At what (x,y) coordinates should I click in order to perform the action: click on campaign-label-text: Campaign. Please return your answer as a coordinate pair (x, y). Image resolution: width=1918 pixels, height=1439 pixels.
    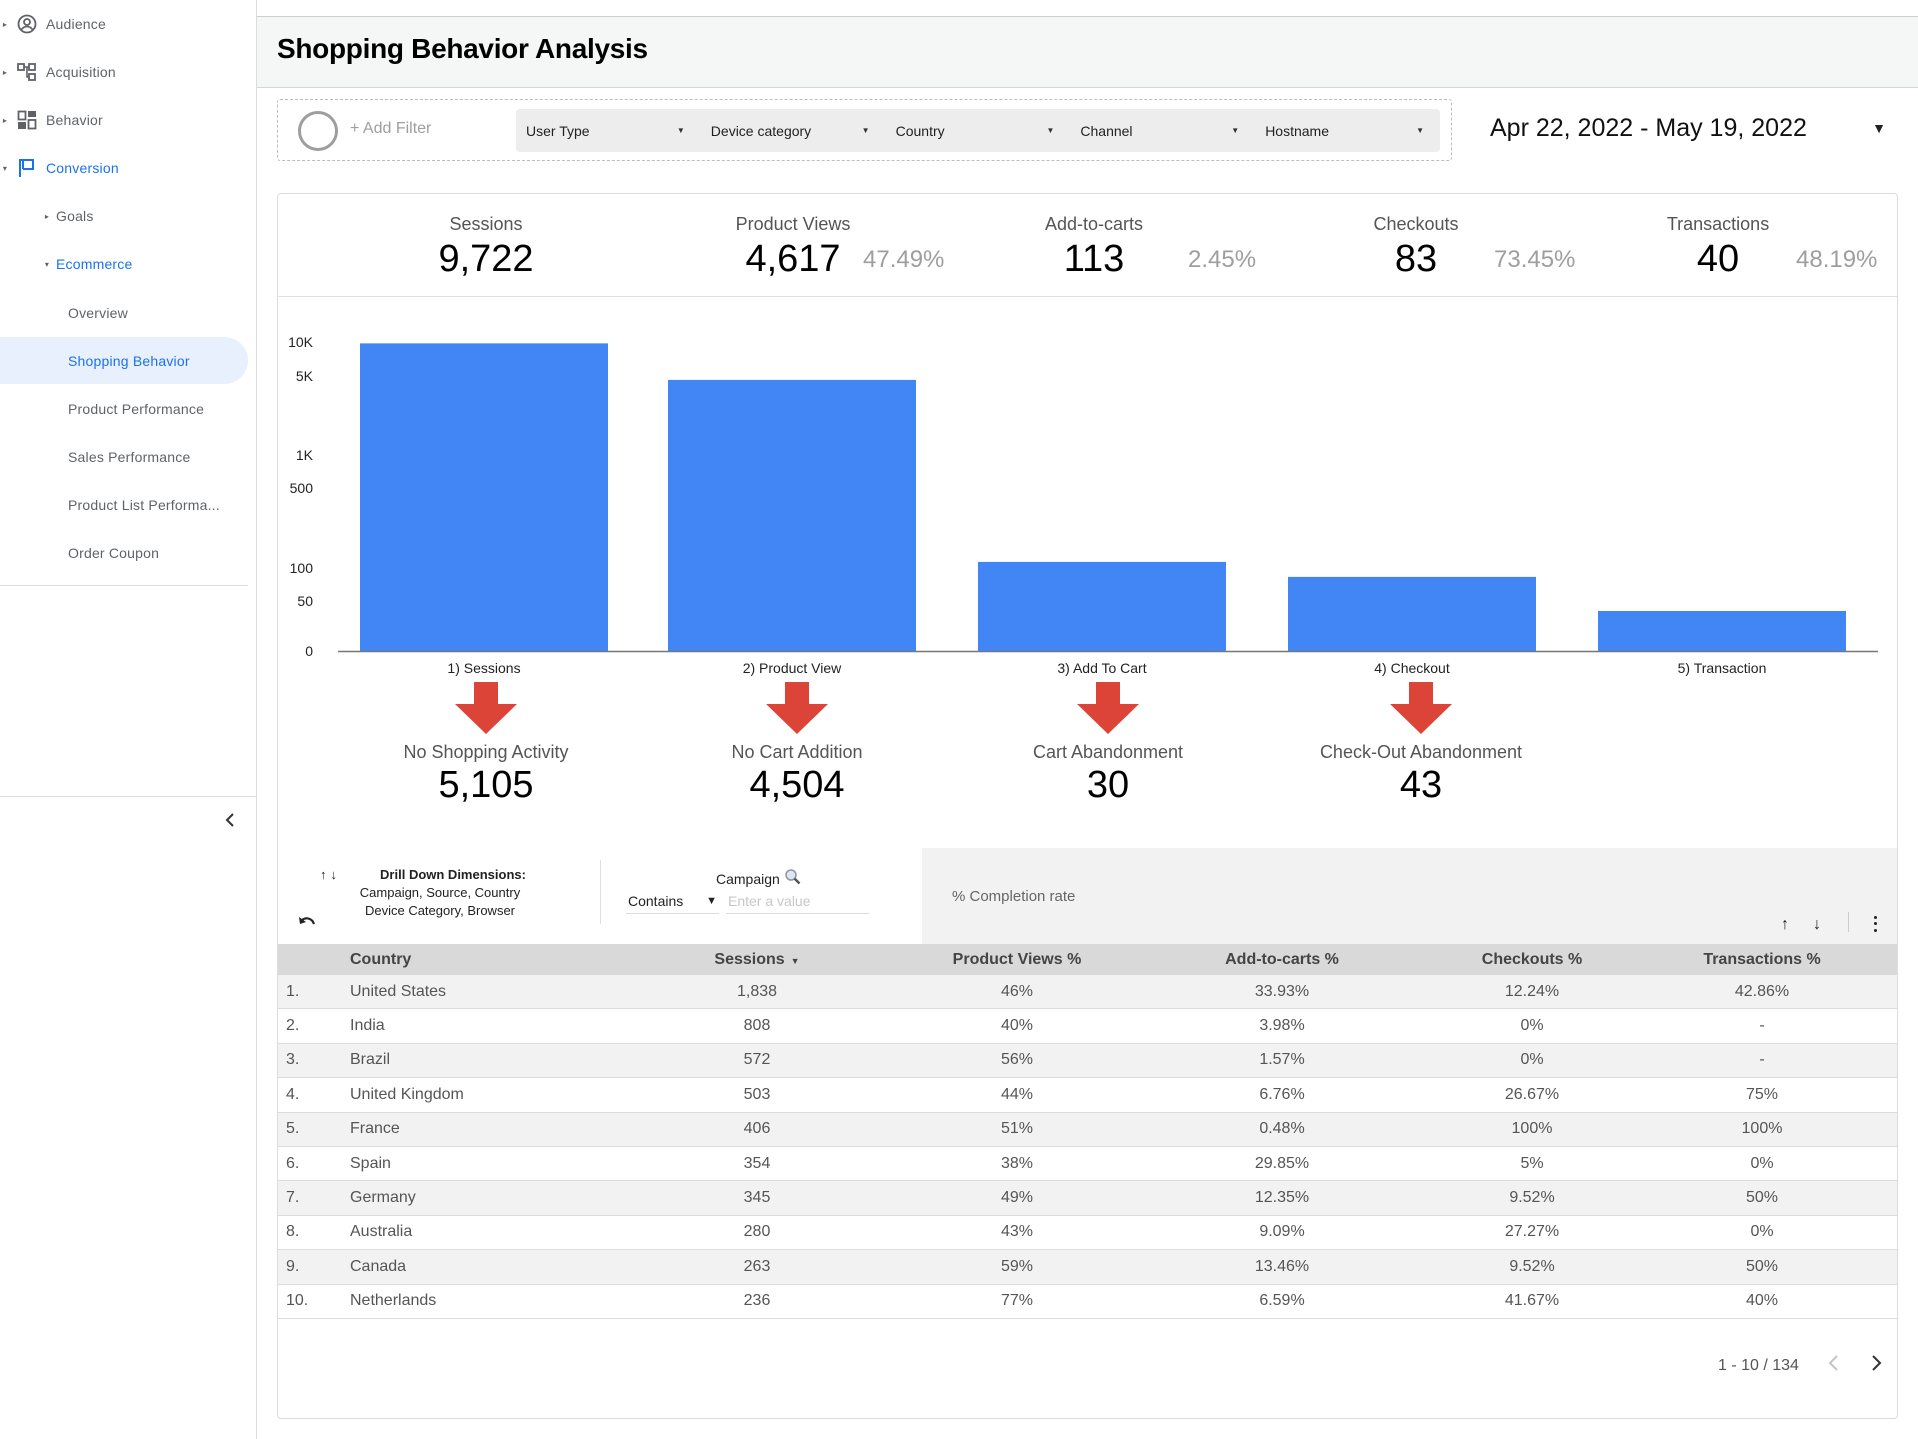
    Looking at the image, I should click on (748, 878).